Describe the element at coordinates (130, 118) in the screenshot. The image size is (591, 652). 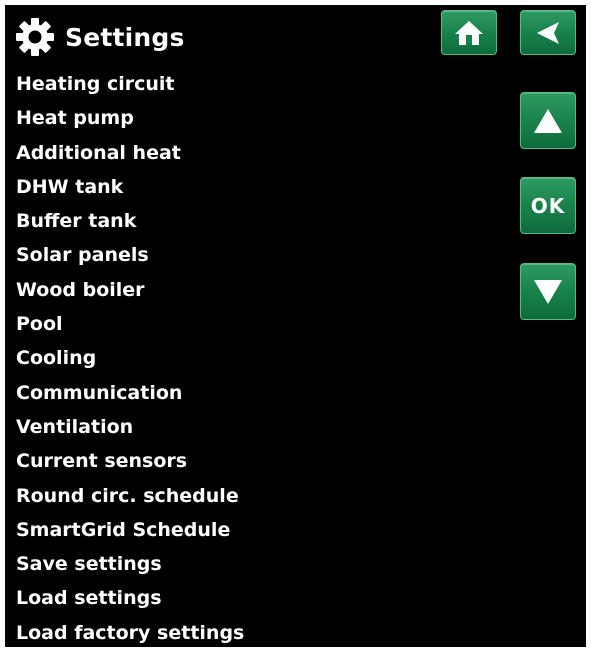
I see `menu-item: Heat pump` at that location.